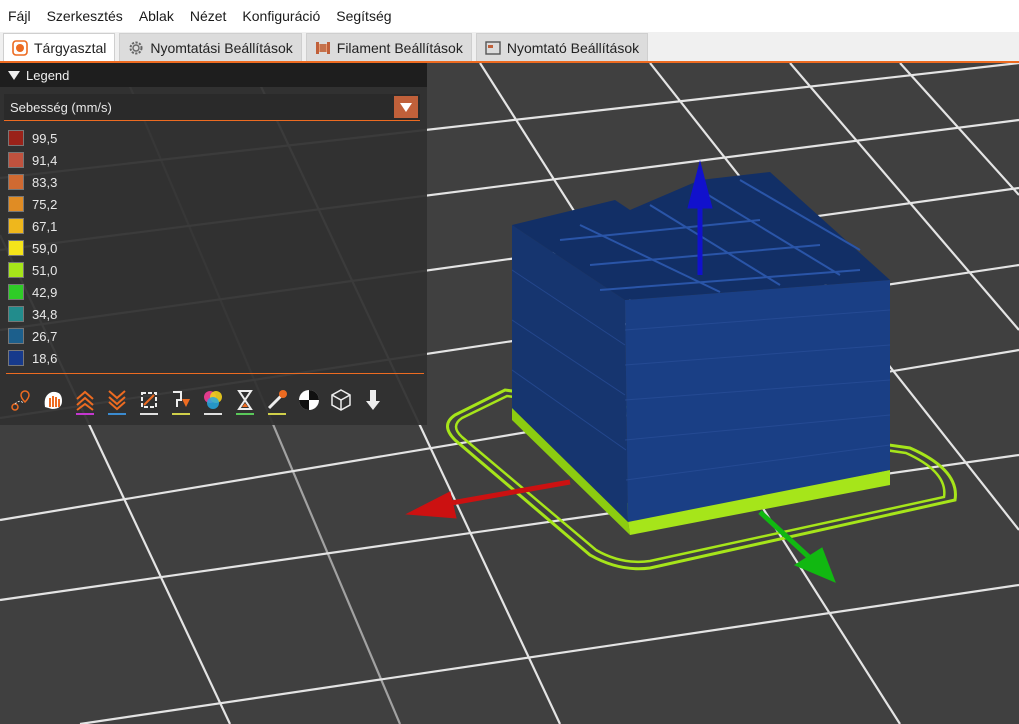 The width and height of the screenshot is (1019, 724). I want to click on tab-label: Filament Beállítások, so click(399, 47).